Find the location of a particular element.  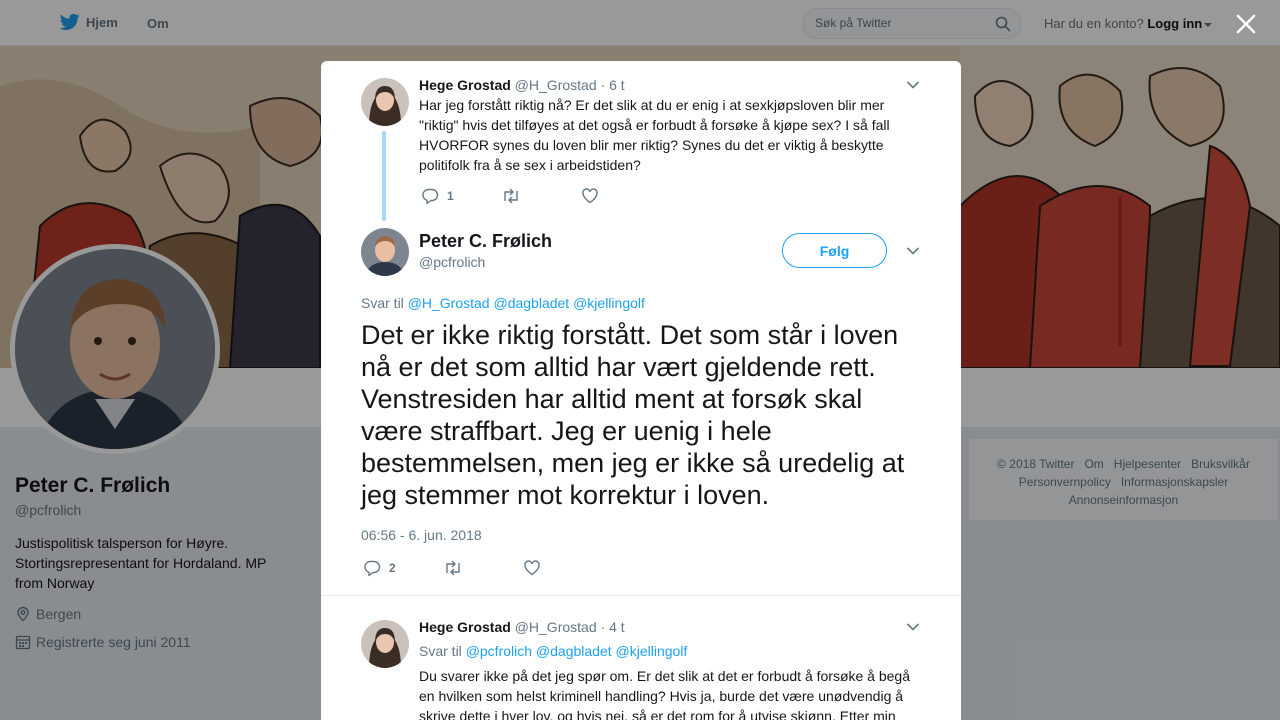

parent-author-name: Hege Grostad is located at coordinates (465, 85).